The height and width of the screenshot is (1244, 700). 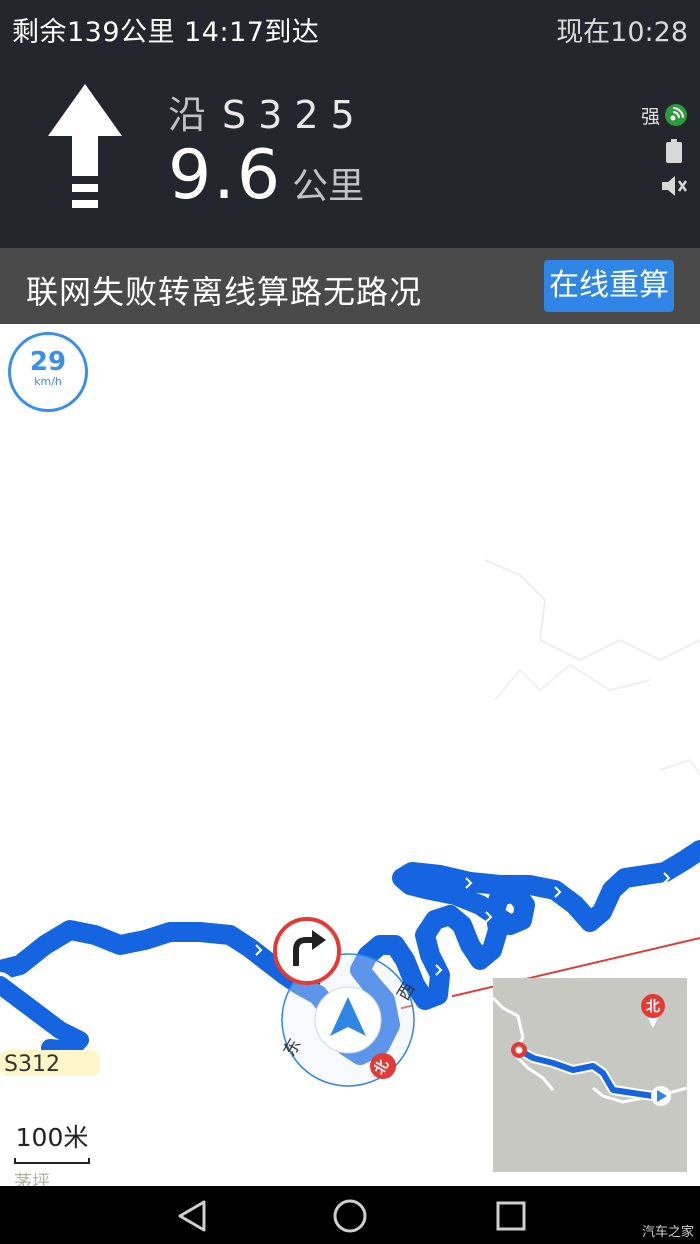 What do you see at coordinates (674, 186) in the screenshot?
I see `mute-icon` at bounding box center [674, 186].